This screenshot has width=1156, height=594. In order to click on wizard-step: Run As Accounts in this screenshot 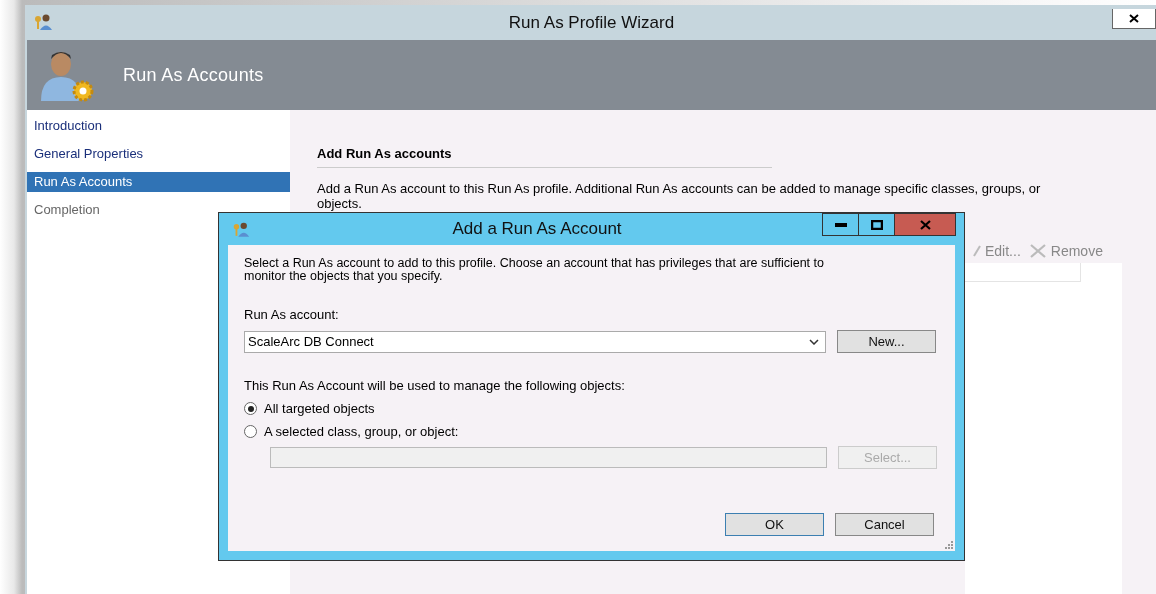, I will do `click(158, 182)`.